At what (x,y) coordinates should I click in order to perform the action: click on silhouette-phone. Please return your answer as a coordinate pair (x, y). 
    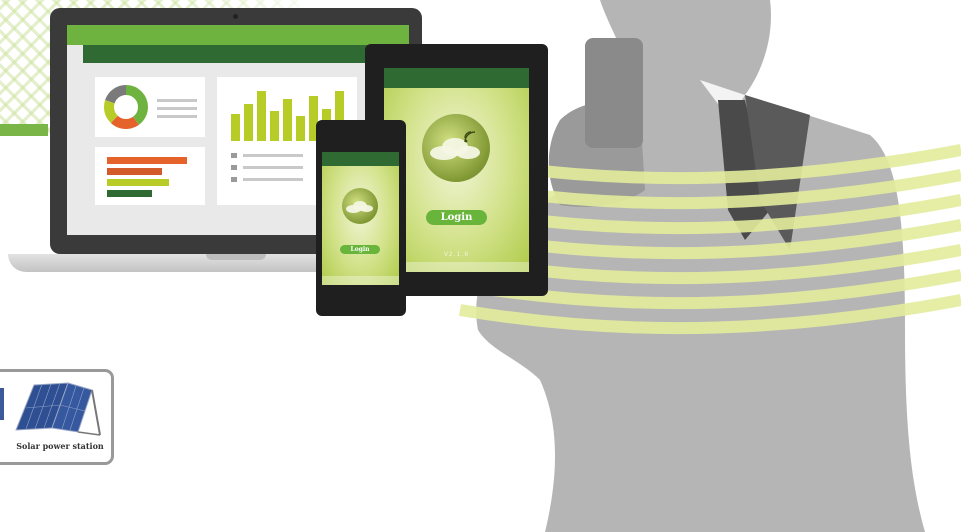
    Looking at the image, I should click on (614, 93).